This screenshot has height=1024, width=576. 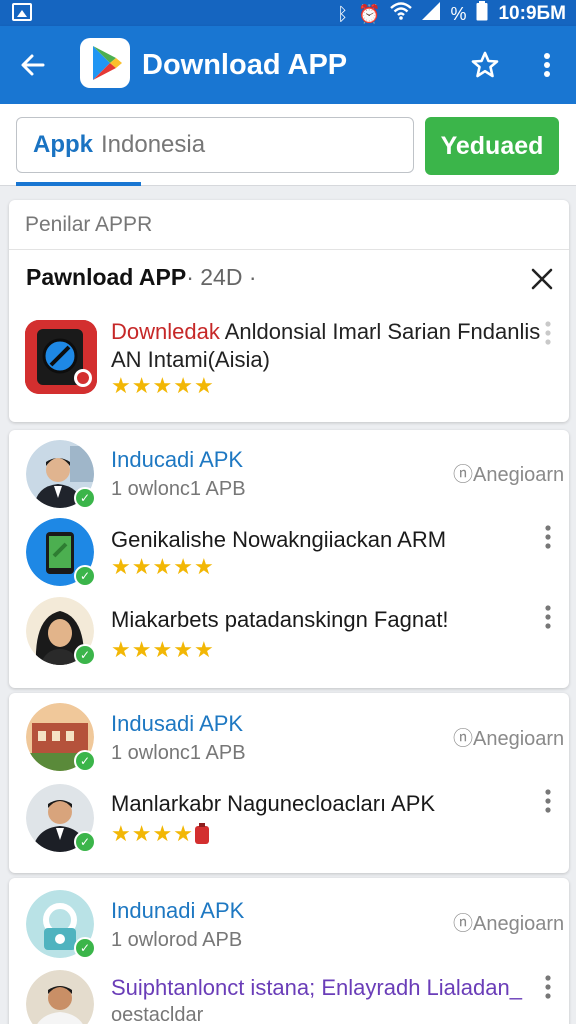 What do you see at coordinates (22, 12) in the screenshot?
I see `gallery-icon` at bounding box center [22, 12].